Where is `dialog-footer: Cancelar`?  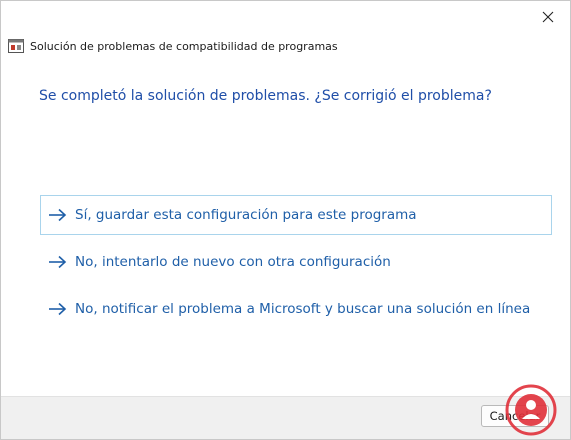
dialog-footer: Cancelar is located at coordinates (285, 411).